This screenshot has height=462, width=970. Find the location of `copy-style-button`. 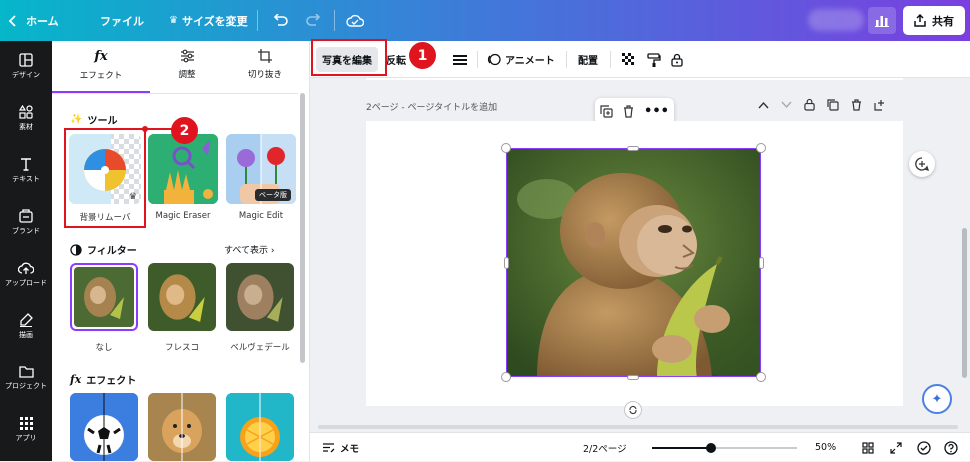

copy-style-button is located at coordinates (654, 59).